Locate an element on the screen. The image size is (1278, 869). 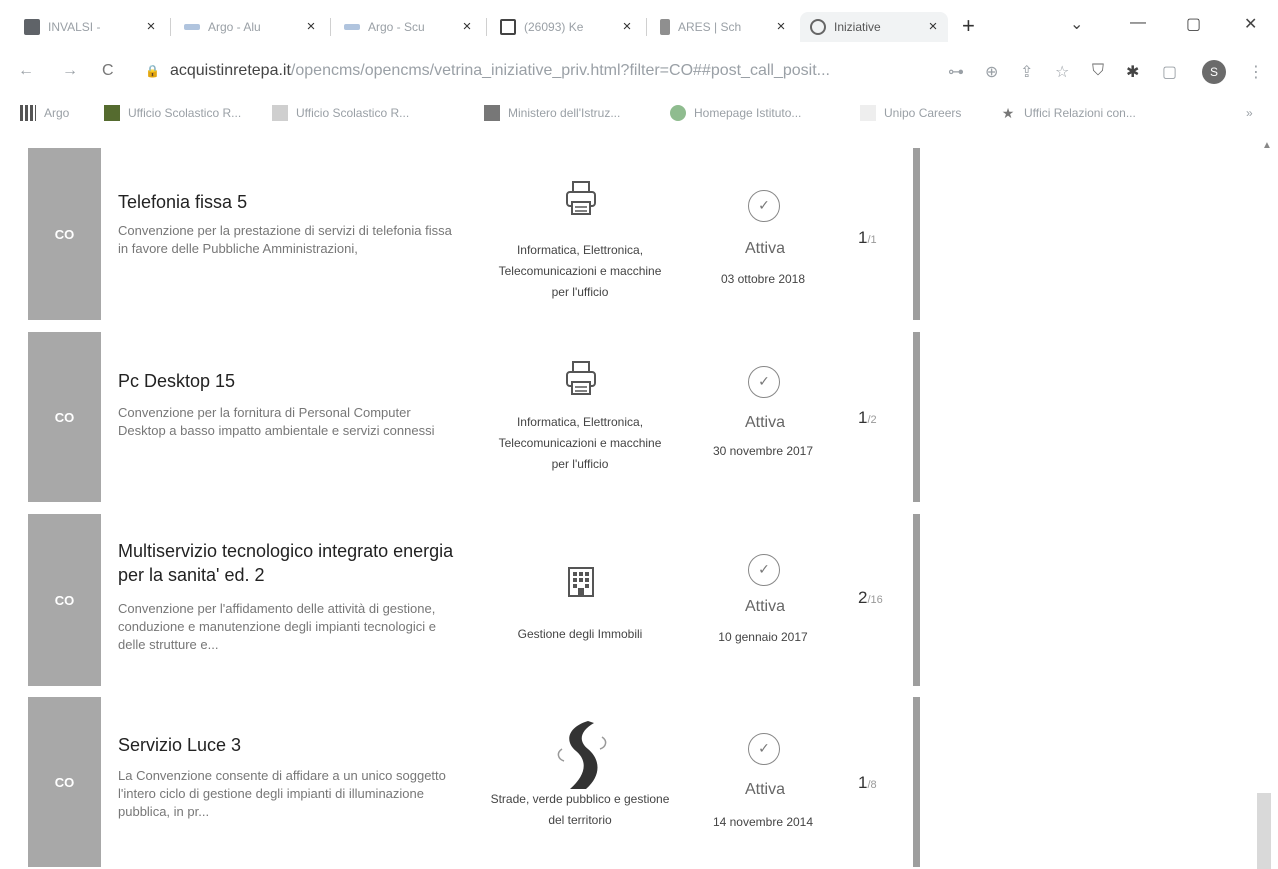
globe-favicon-icon is located at coordinates (818, 27).